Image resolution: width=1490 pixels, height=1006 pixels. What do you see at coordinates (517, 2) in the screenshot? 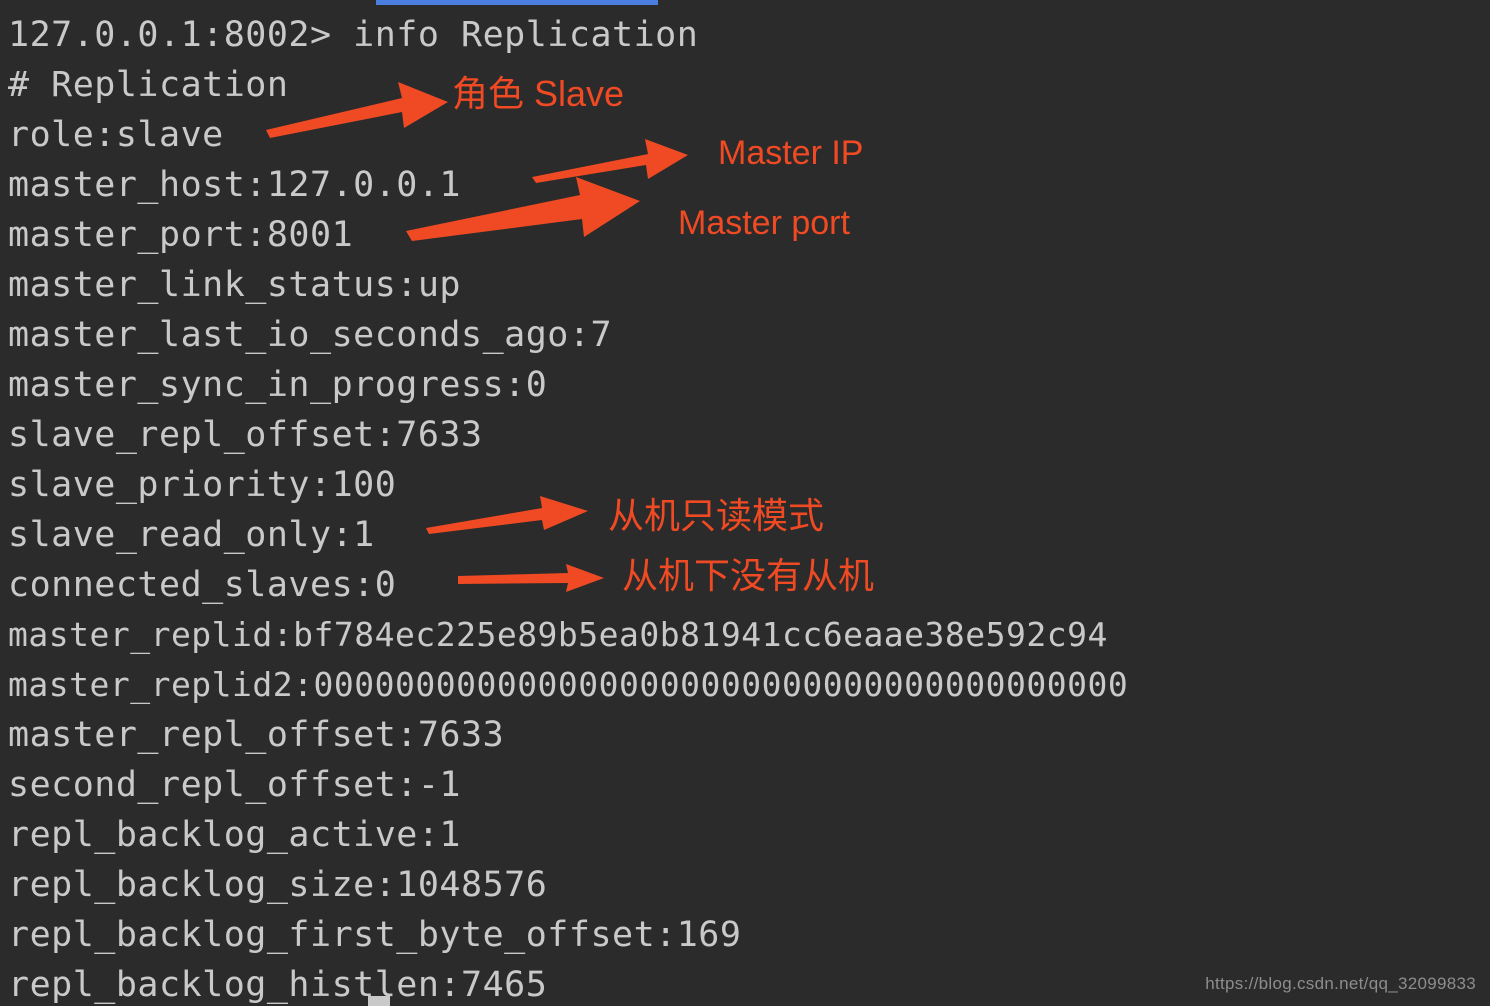
I see `text-selection-highlight` at bounding box center [517, 2].